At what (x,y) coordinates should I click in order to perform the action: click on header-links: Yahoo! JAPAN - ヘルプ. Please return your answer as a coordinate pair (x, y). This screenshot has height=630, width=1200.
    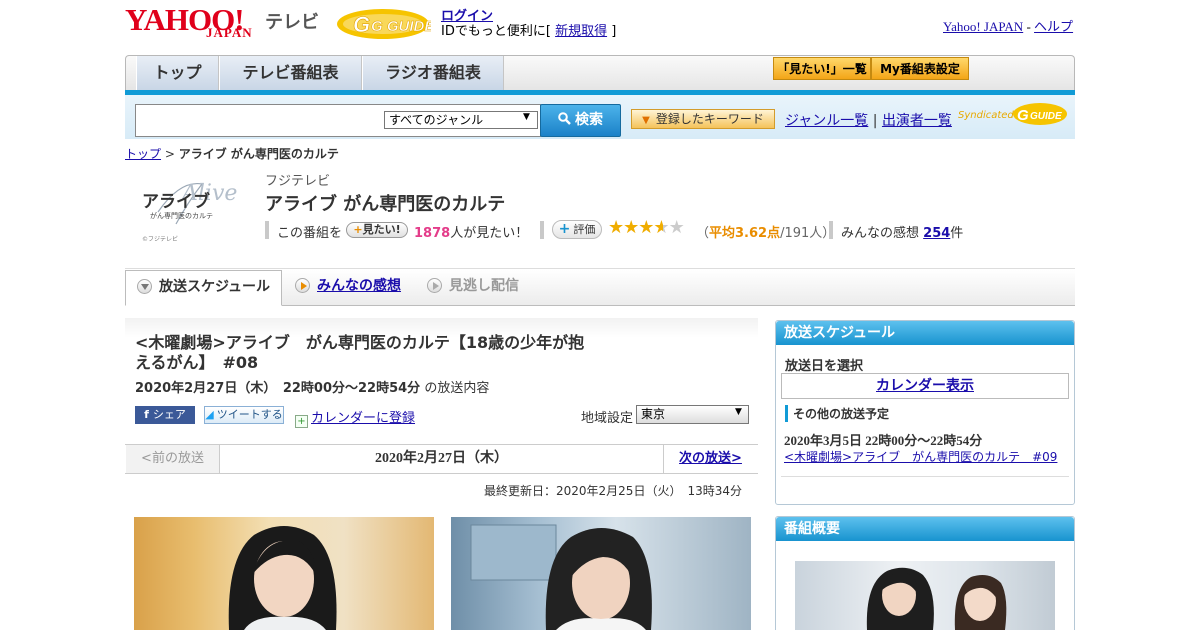
    Looking at the image, I should click on (1008, 25).